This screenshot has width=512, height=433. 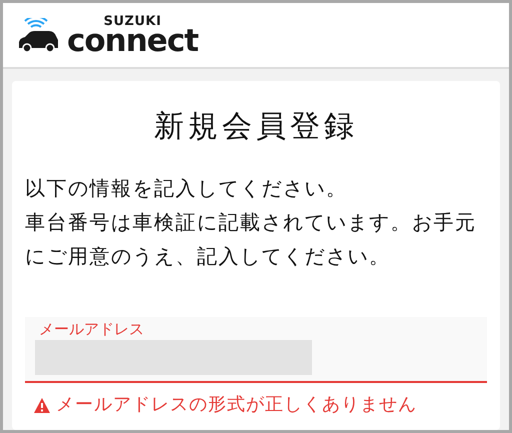 What do you see at coordinates (256, 350) in the screenshot?
I see `email-field: メールアドレス` at bounding box center [256, 350].